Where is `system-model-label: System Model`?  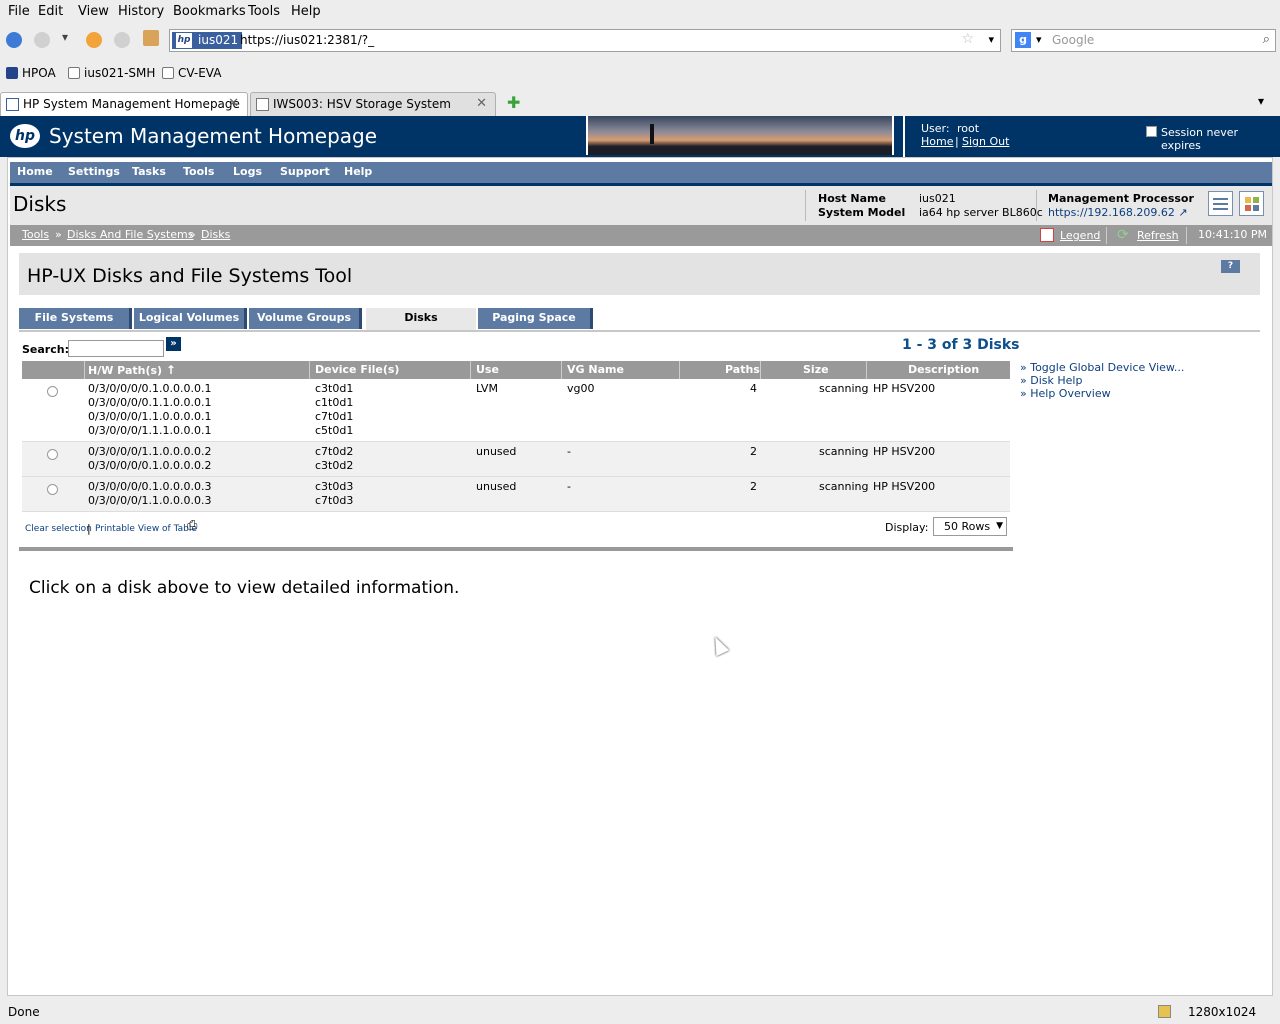
system-model-label: System Model is located at coordinates (862, 212).